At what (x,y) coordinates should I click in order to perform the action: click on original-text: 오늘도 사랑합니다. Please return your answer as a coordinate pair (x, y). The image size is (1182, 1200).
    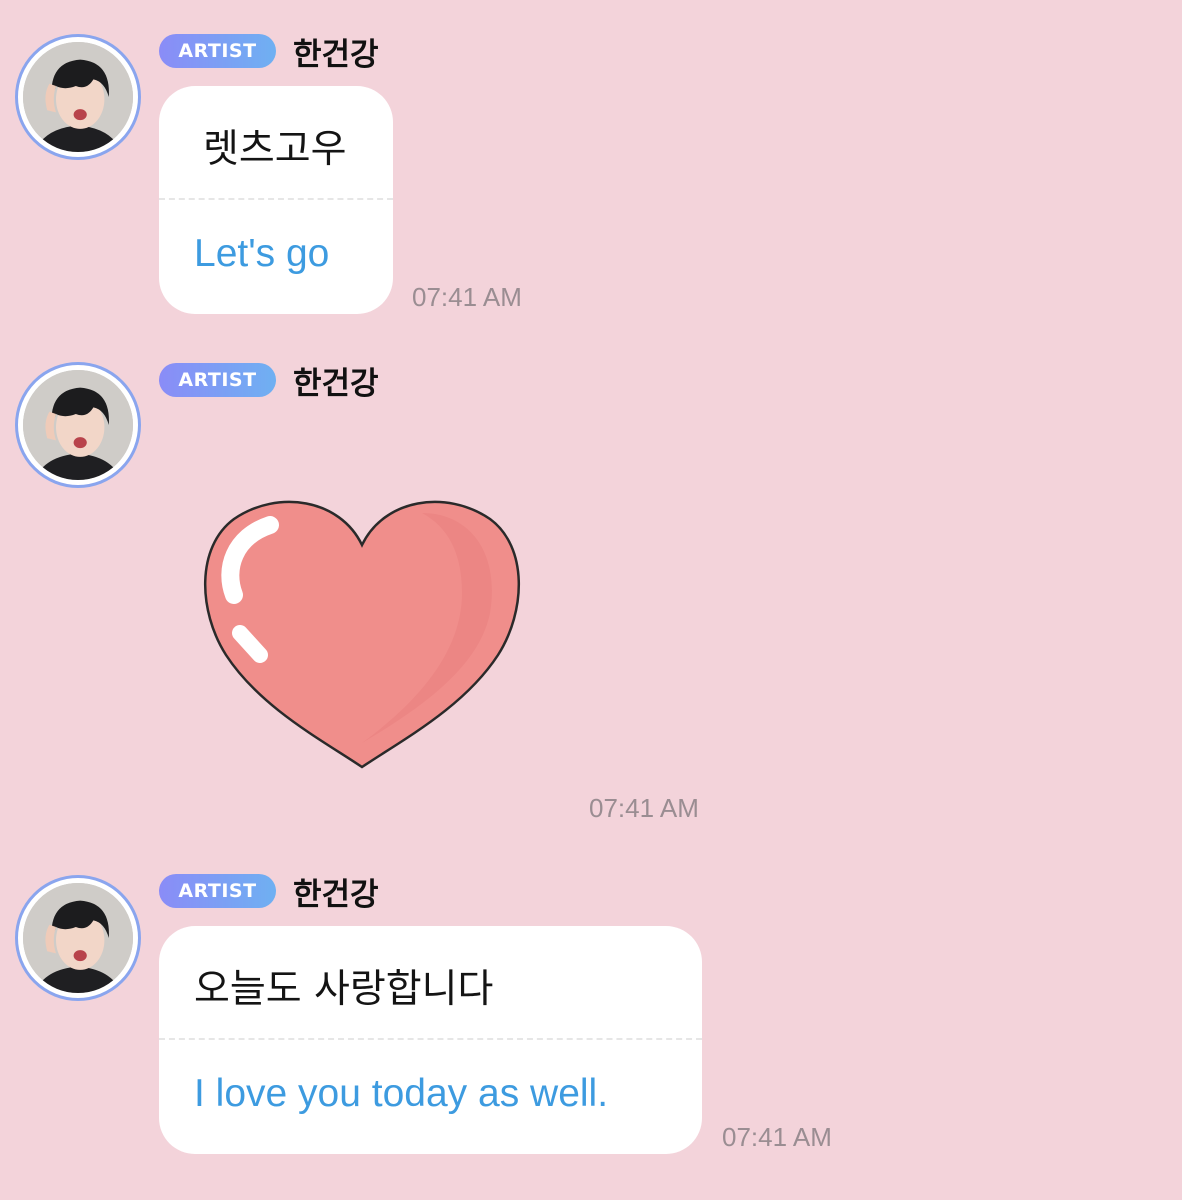
    Looking at the image, I should click on (344, 989).